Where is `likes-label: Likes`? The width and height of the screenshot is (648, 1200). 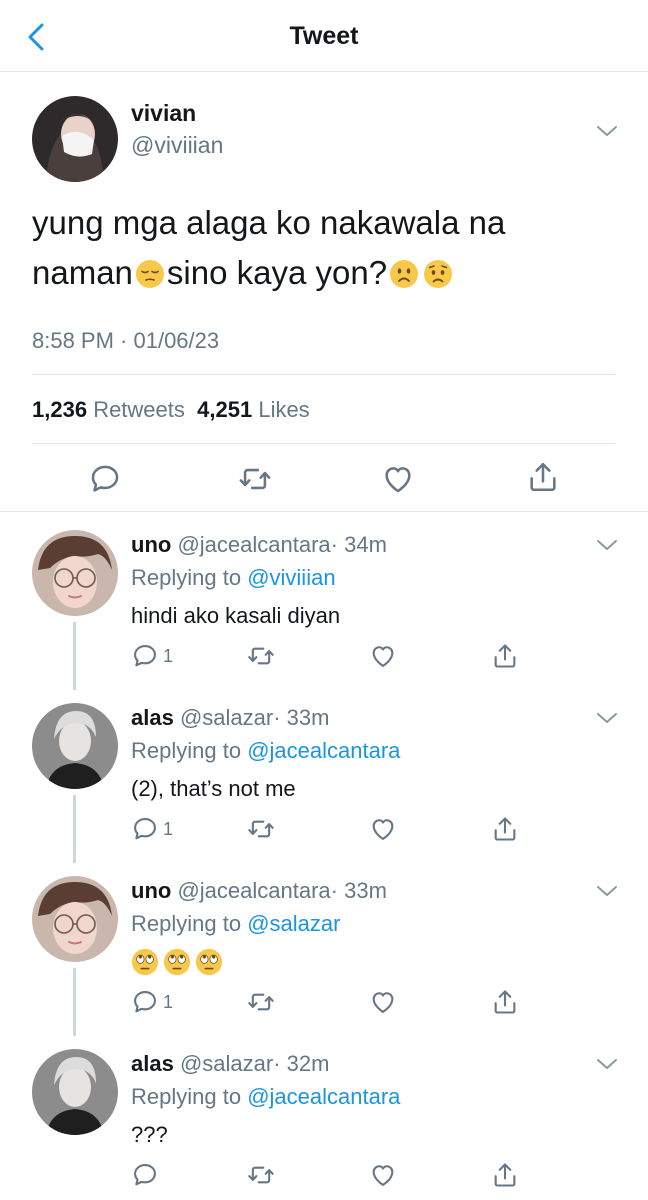 likes-label: Likes is located at coordinates (283, 409).